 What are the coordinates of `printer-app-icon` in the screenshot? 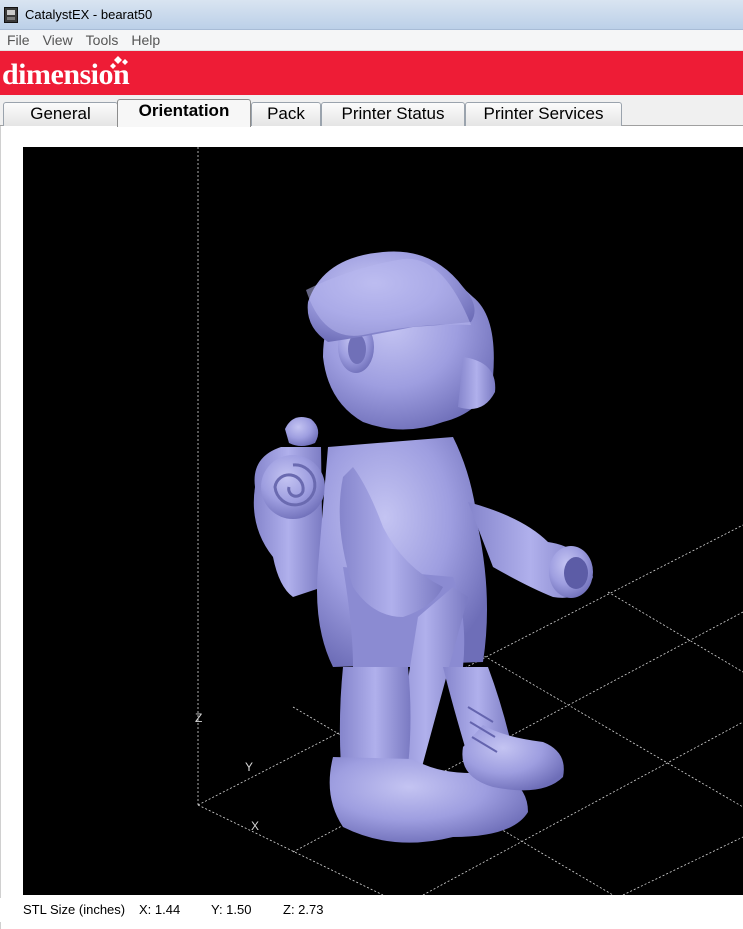 It's located at (11, 14).